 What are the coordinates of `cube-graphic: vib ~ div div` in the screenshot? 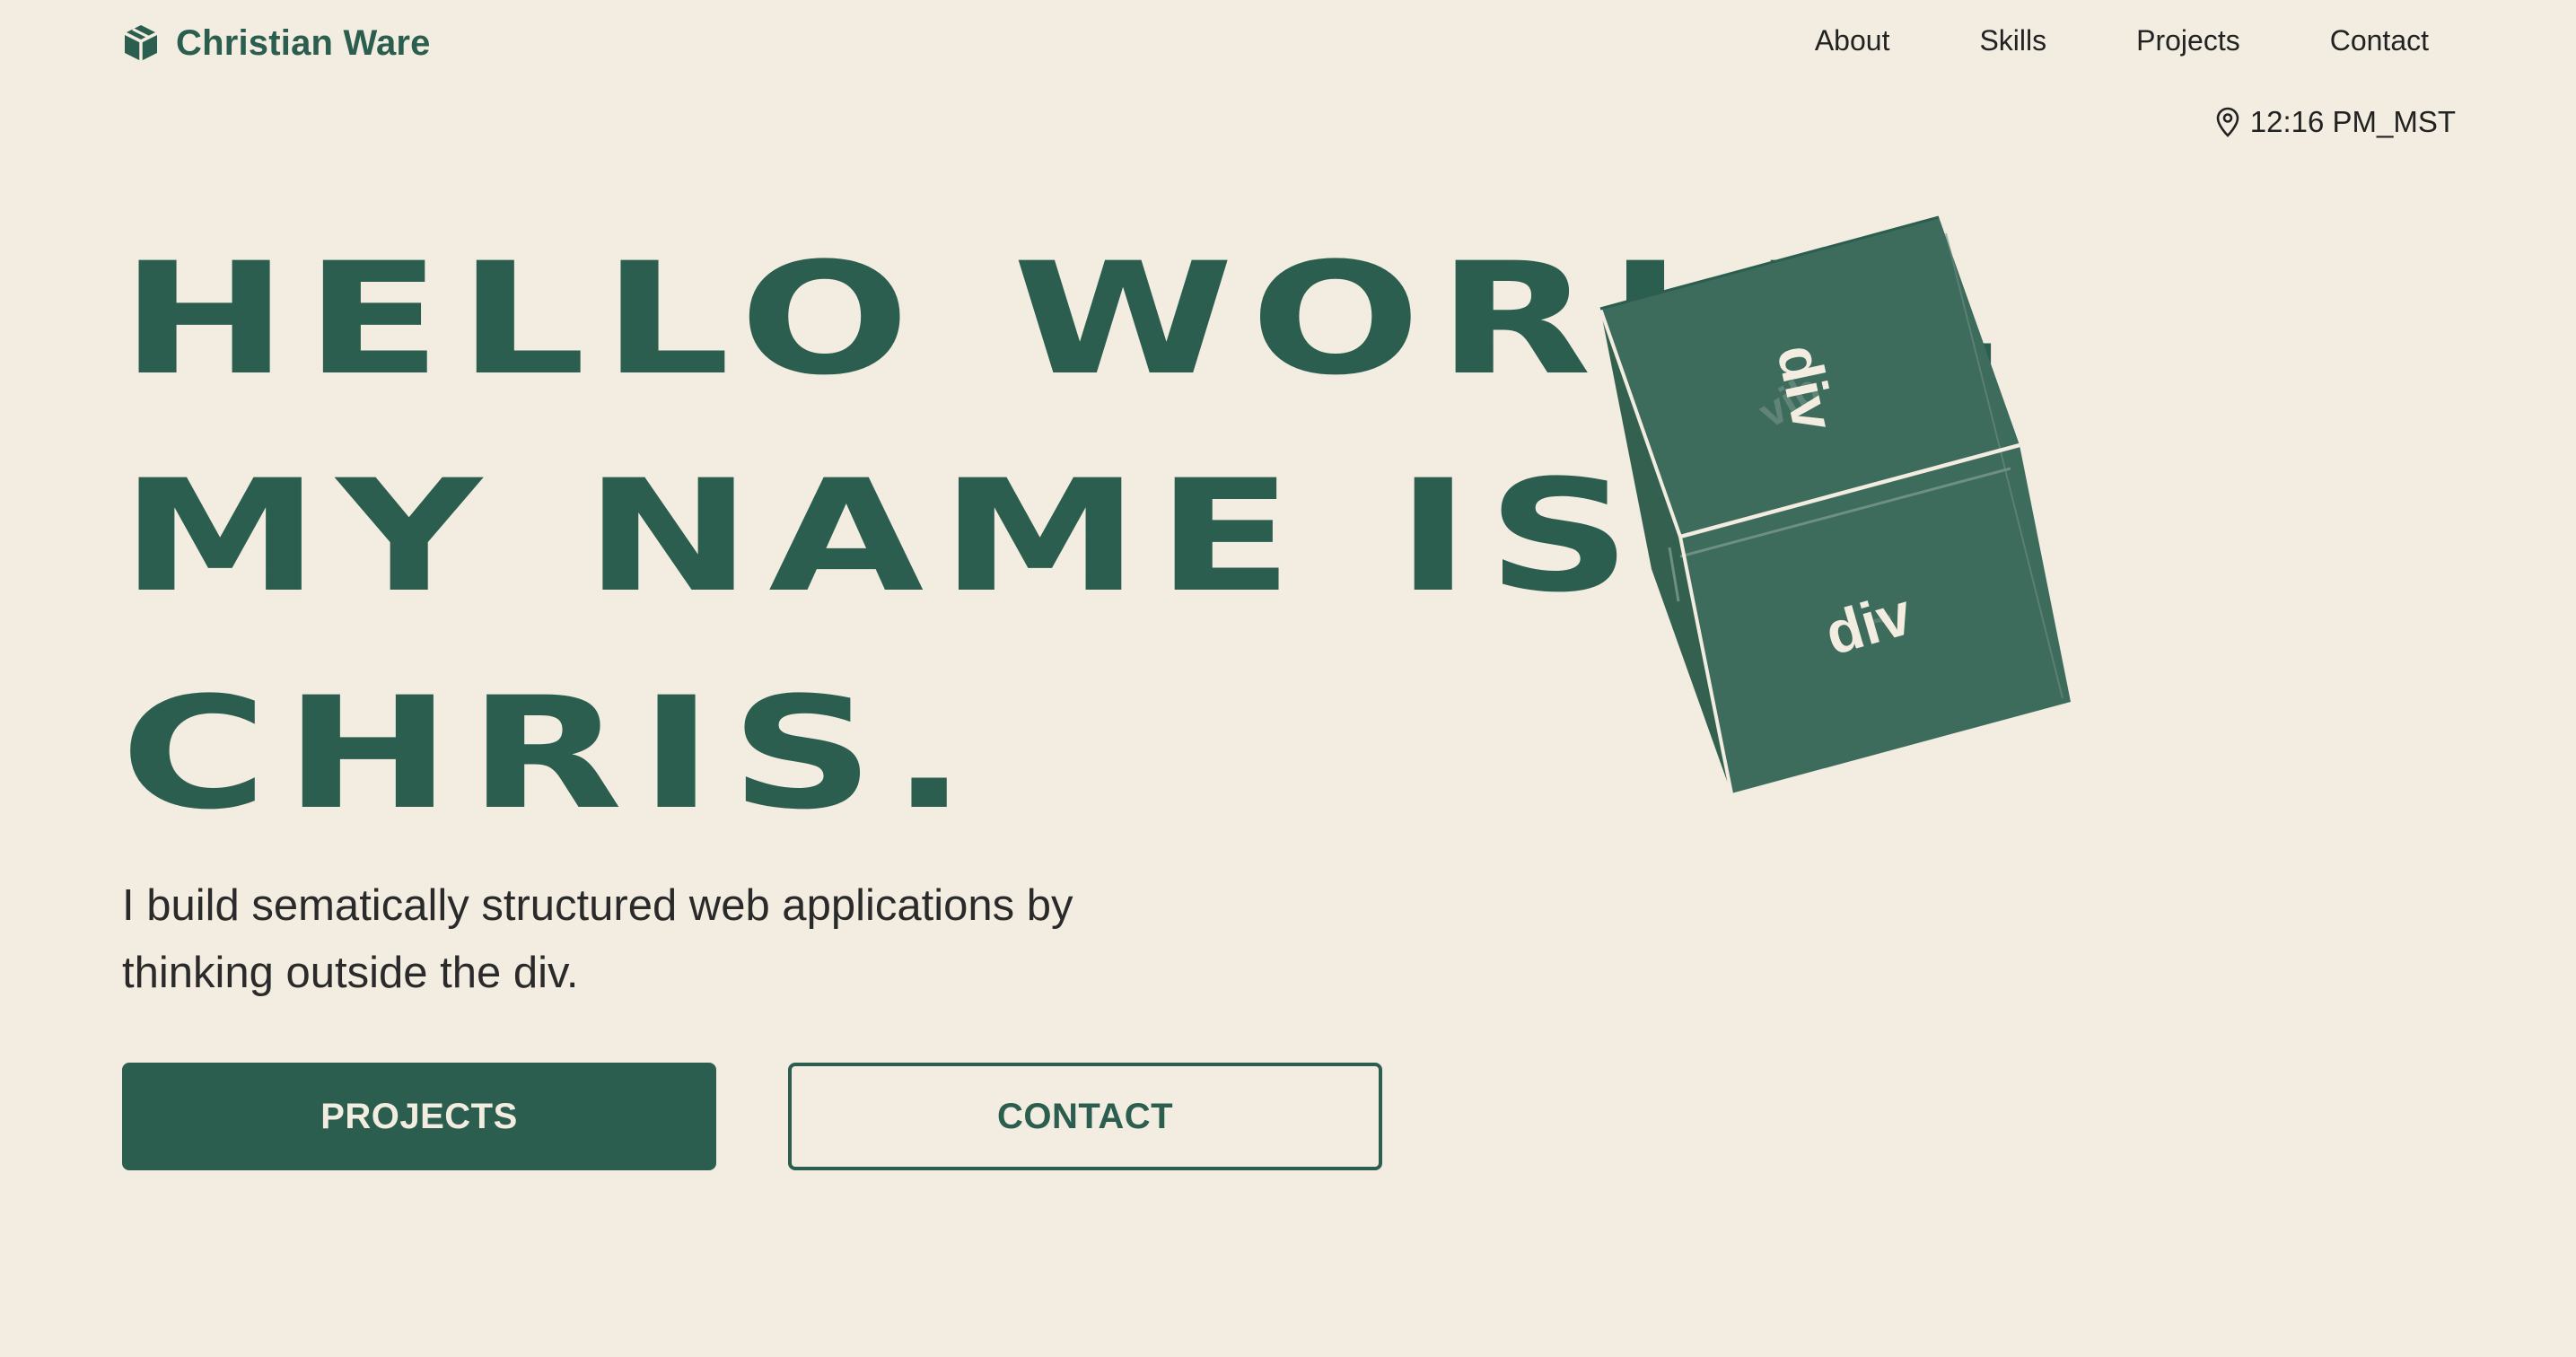 It's located at (1835, 504).